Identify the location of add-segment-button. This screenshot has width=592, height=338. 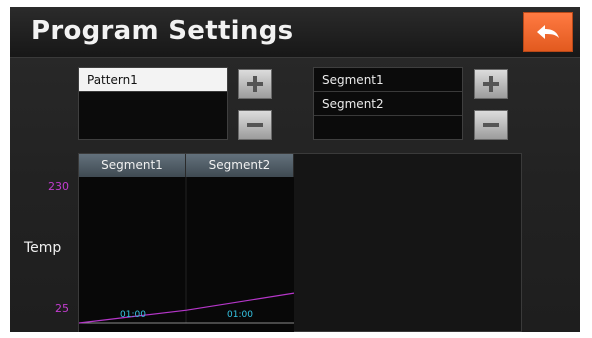
(491, 84).